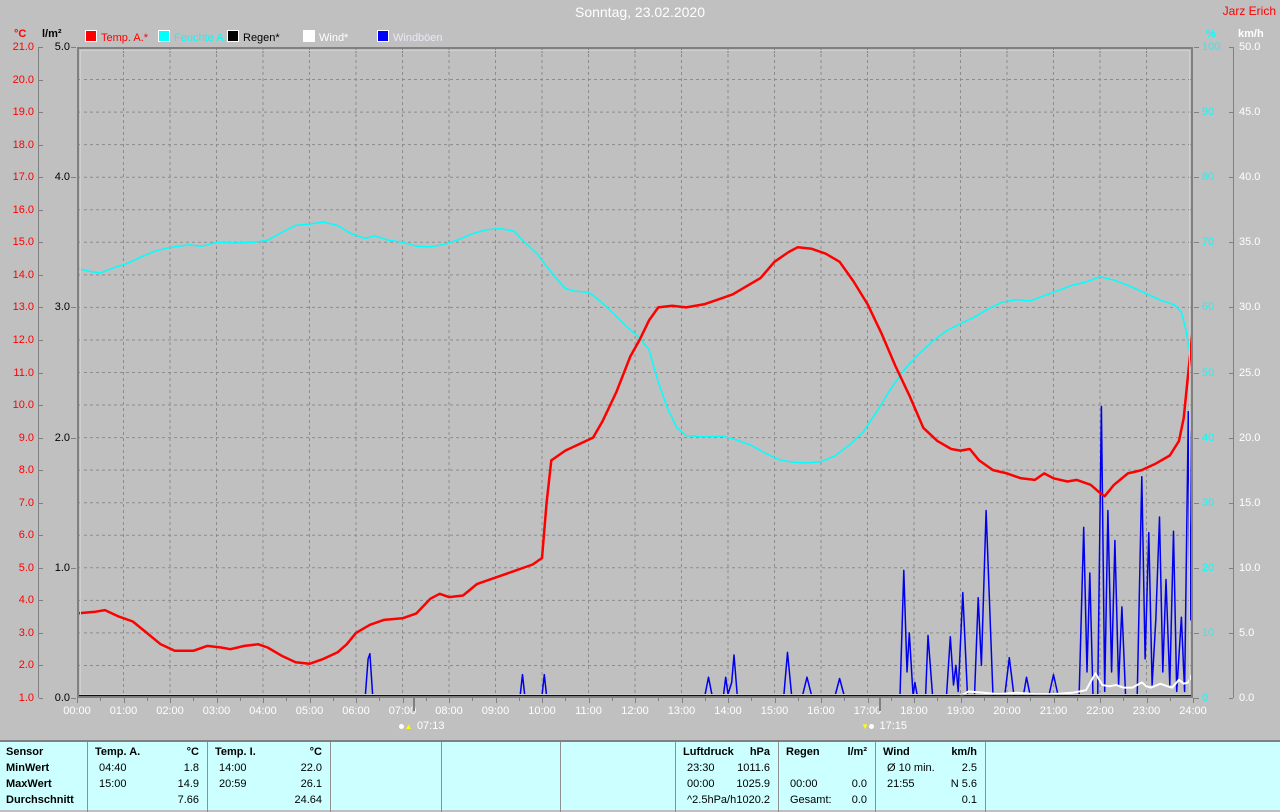 The image size is (1280, 812). What do you see at coordinates (588, 711) in the screenshot?
I see `hour-tick-label: 11:00` at bounding box center [588, 711].